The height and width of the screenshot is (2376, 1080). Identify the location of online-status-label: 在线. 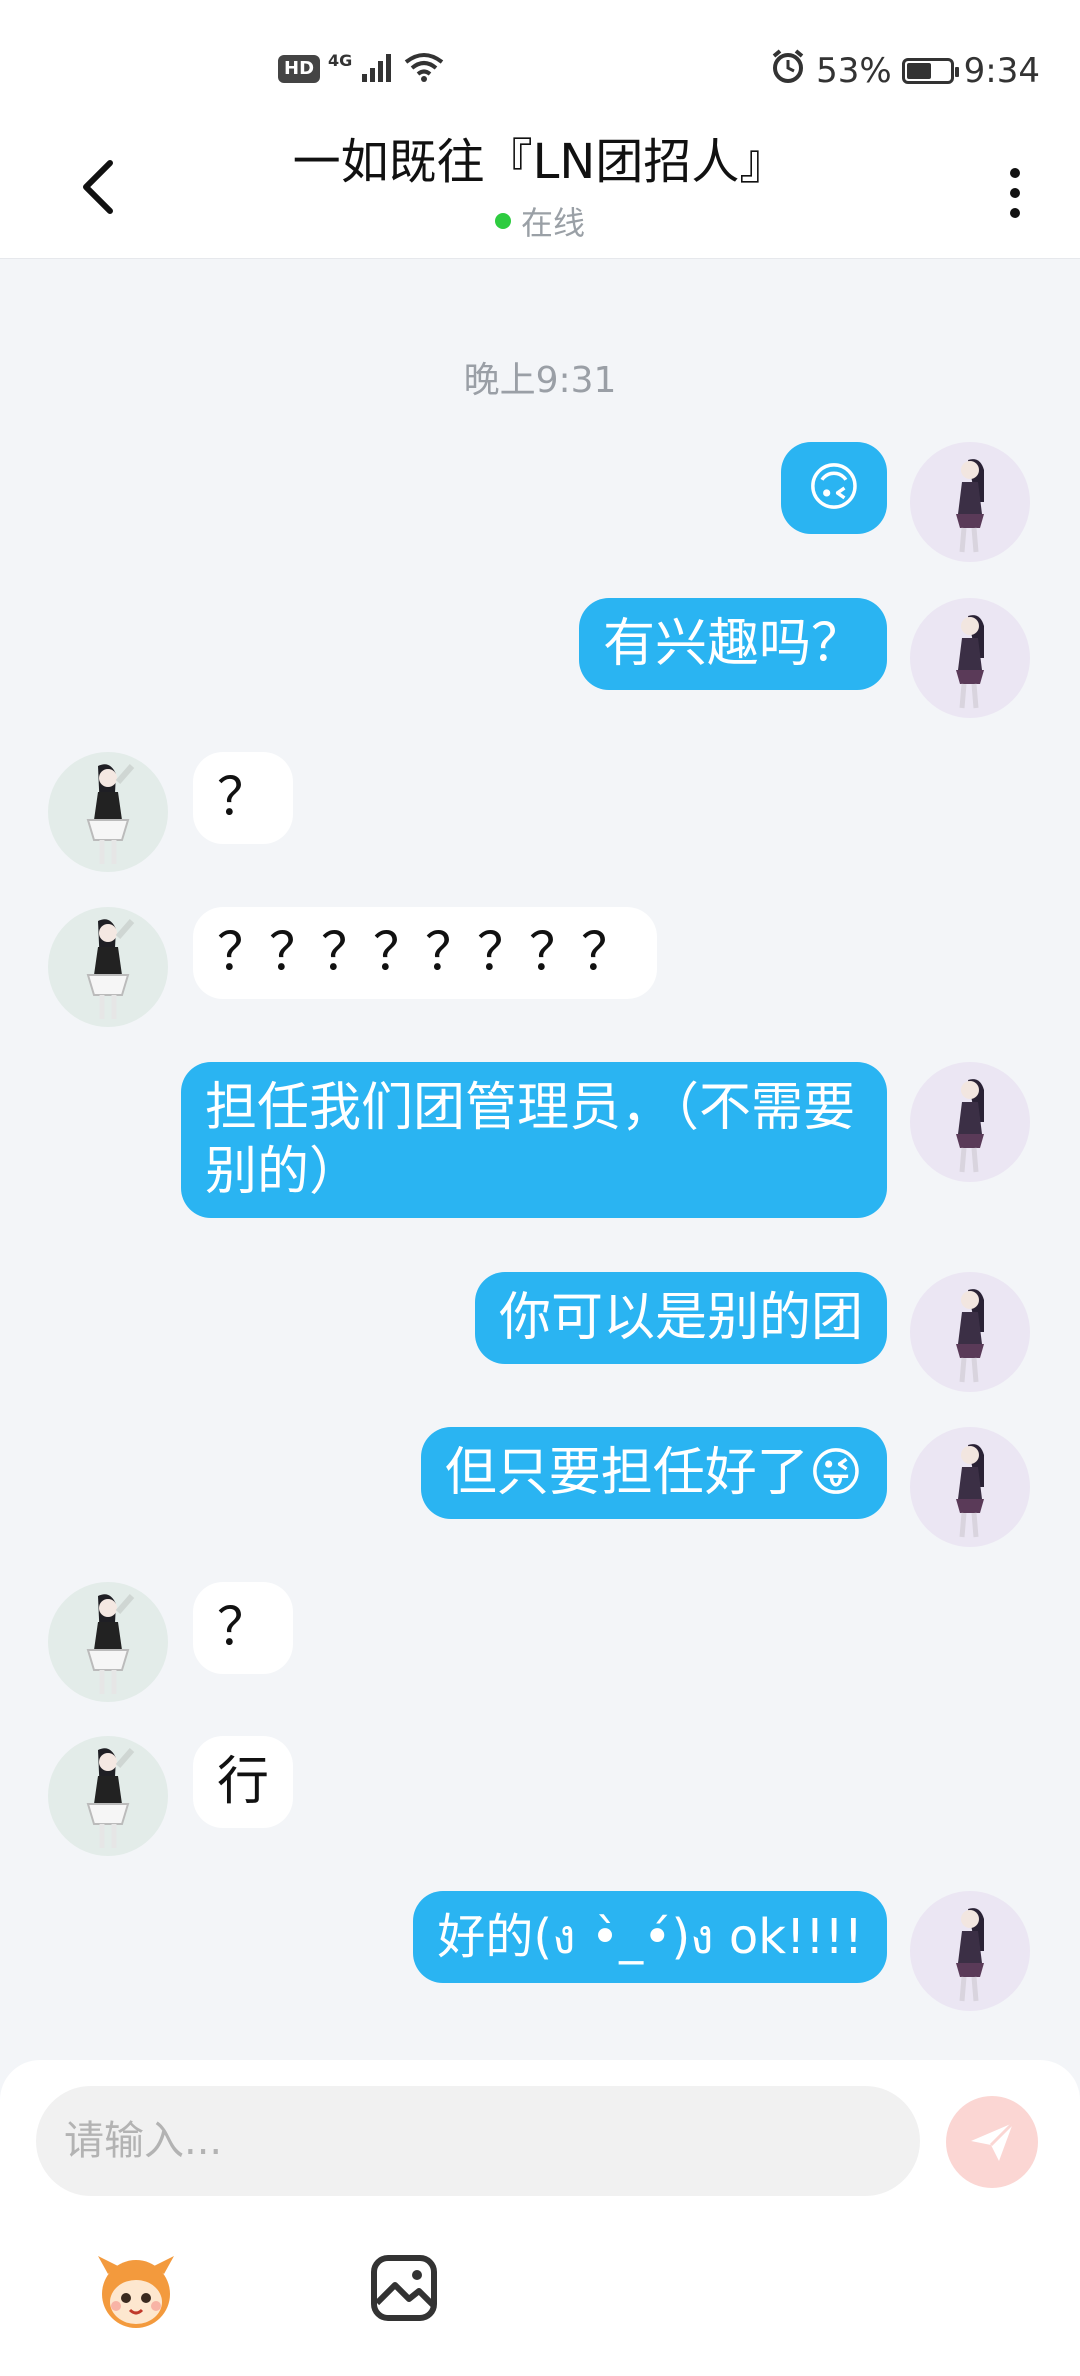
(552, 223).